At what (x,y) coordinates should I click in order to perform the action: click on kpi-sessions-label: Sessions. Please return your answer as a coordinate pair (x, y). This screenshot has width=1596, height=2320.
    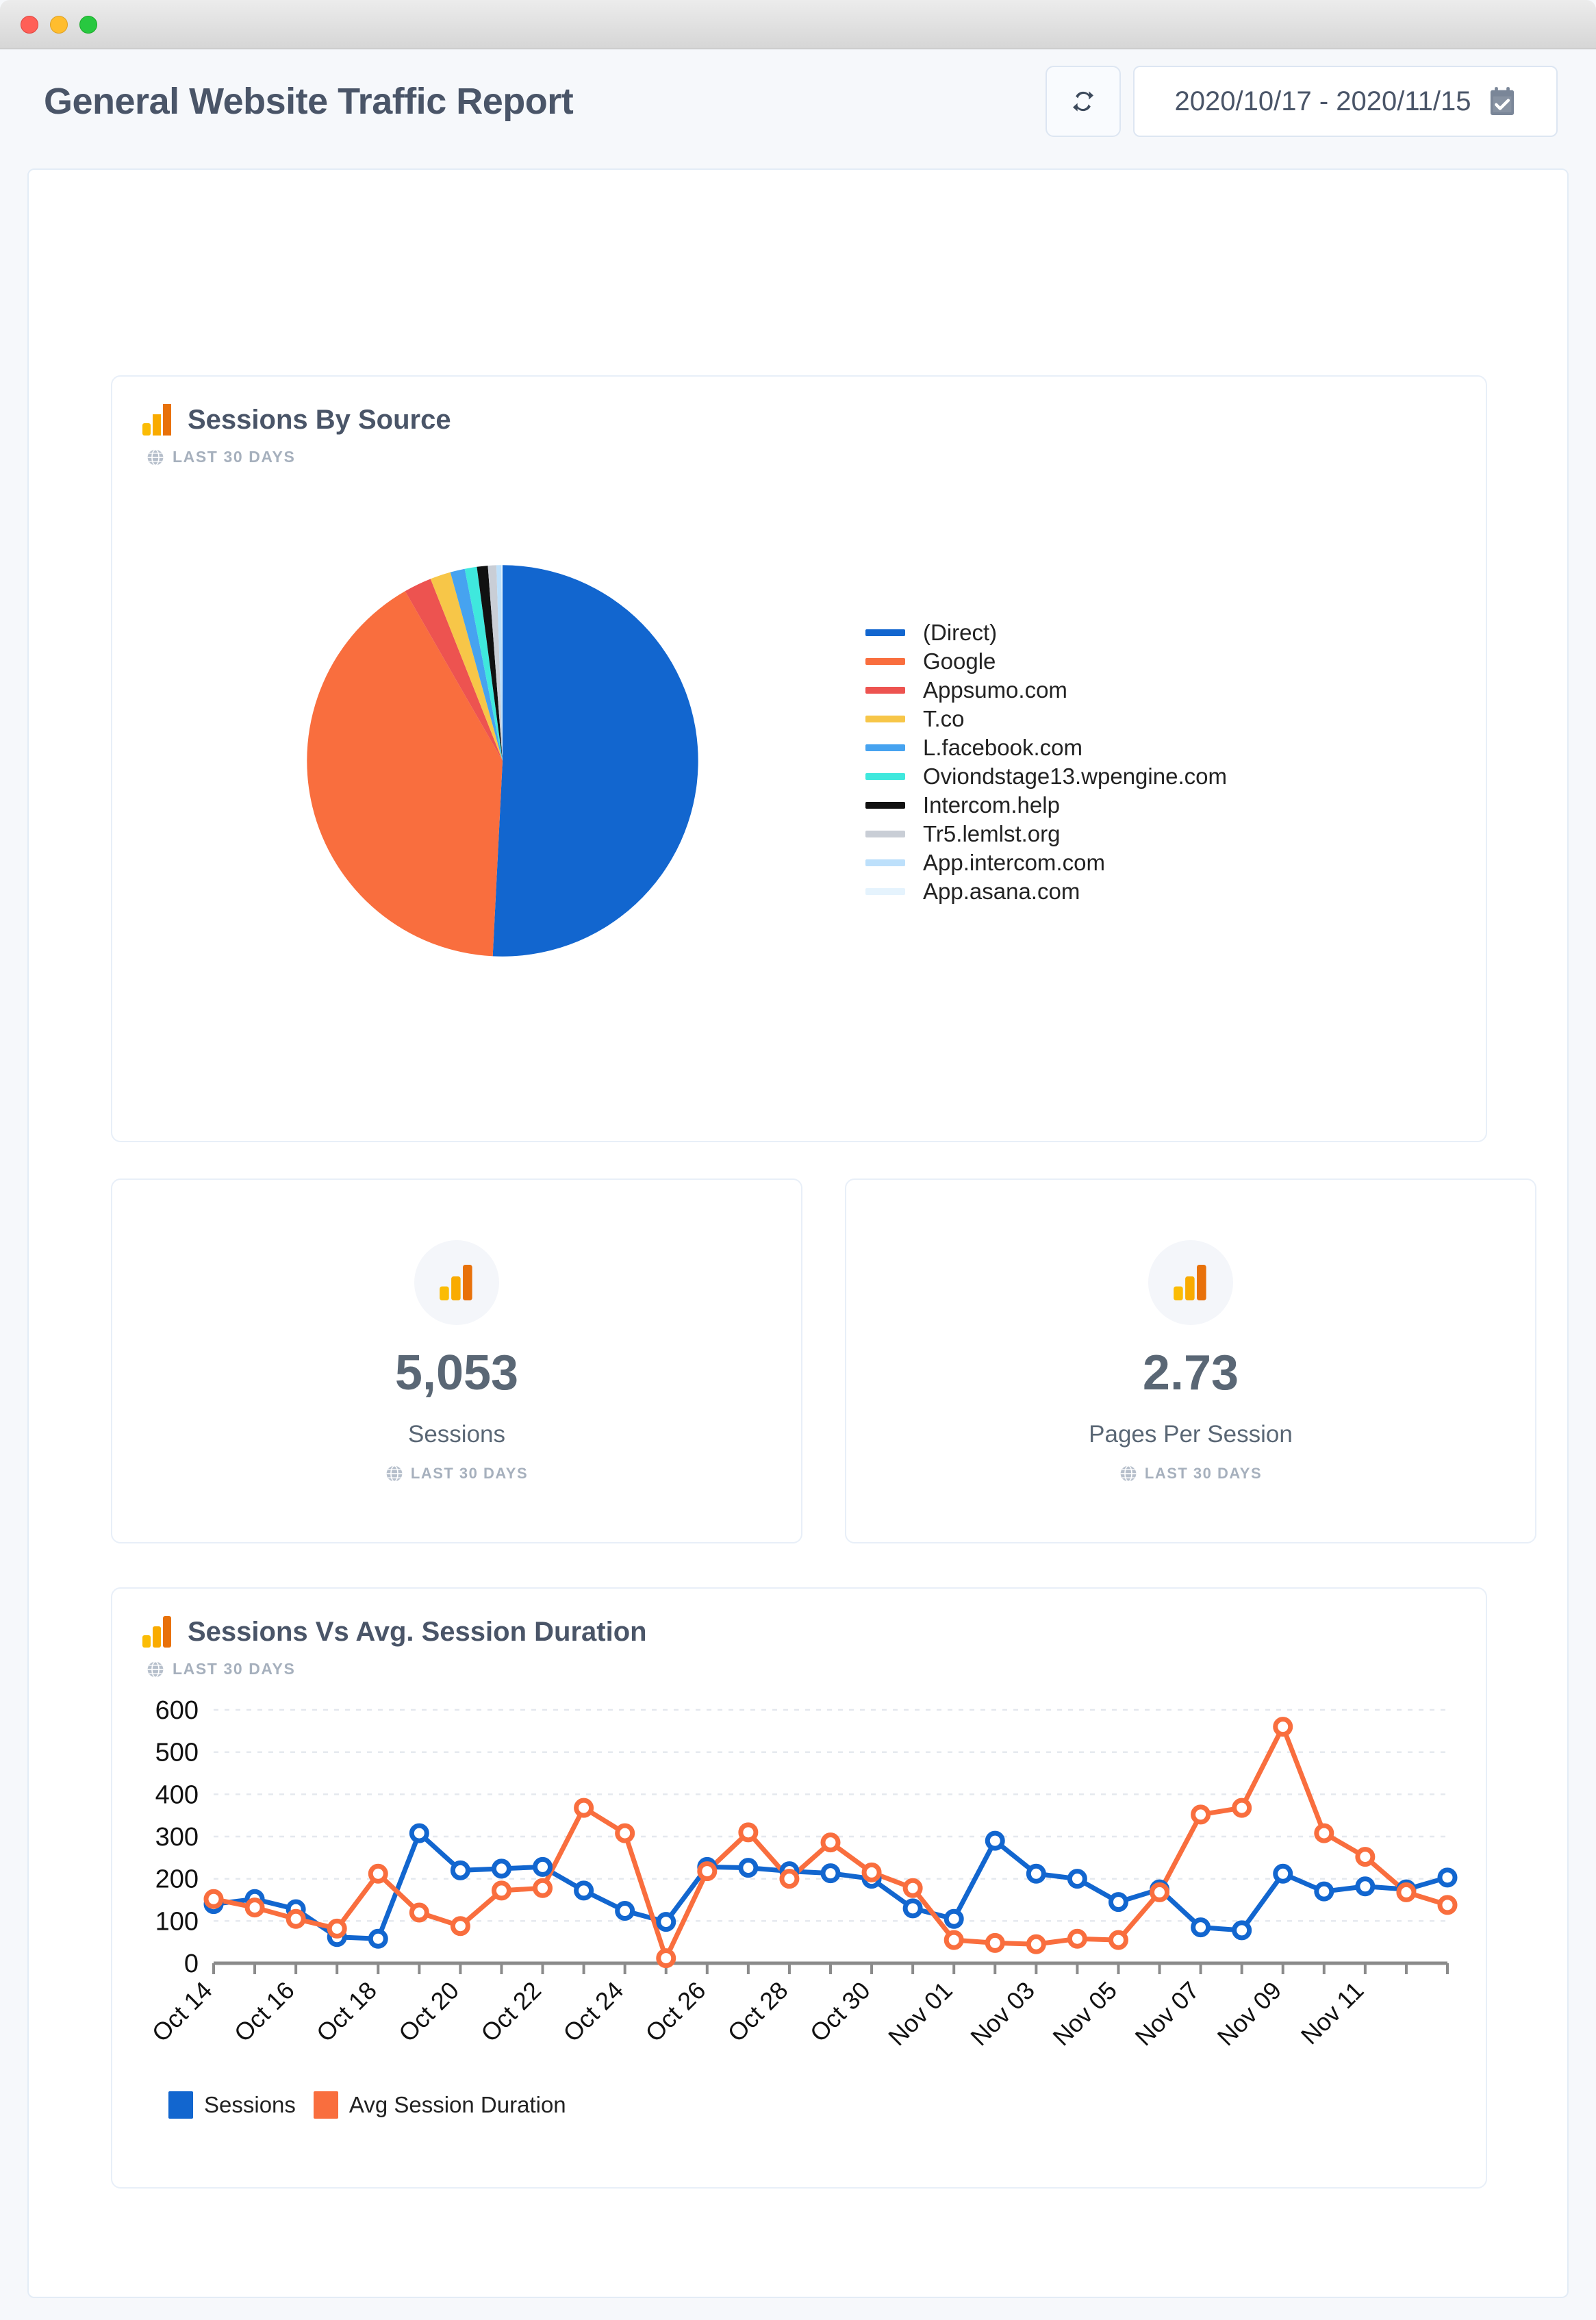
    Looking at the image, I should click on (456, 1434).